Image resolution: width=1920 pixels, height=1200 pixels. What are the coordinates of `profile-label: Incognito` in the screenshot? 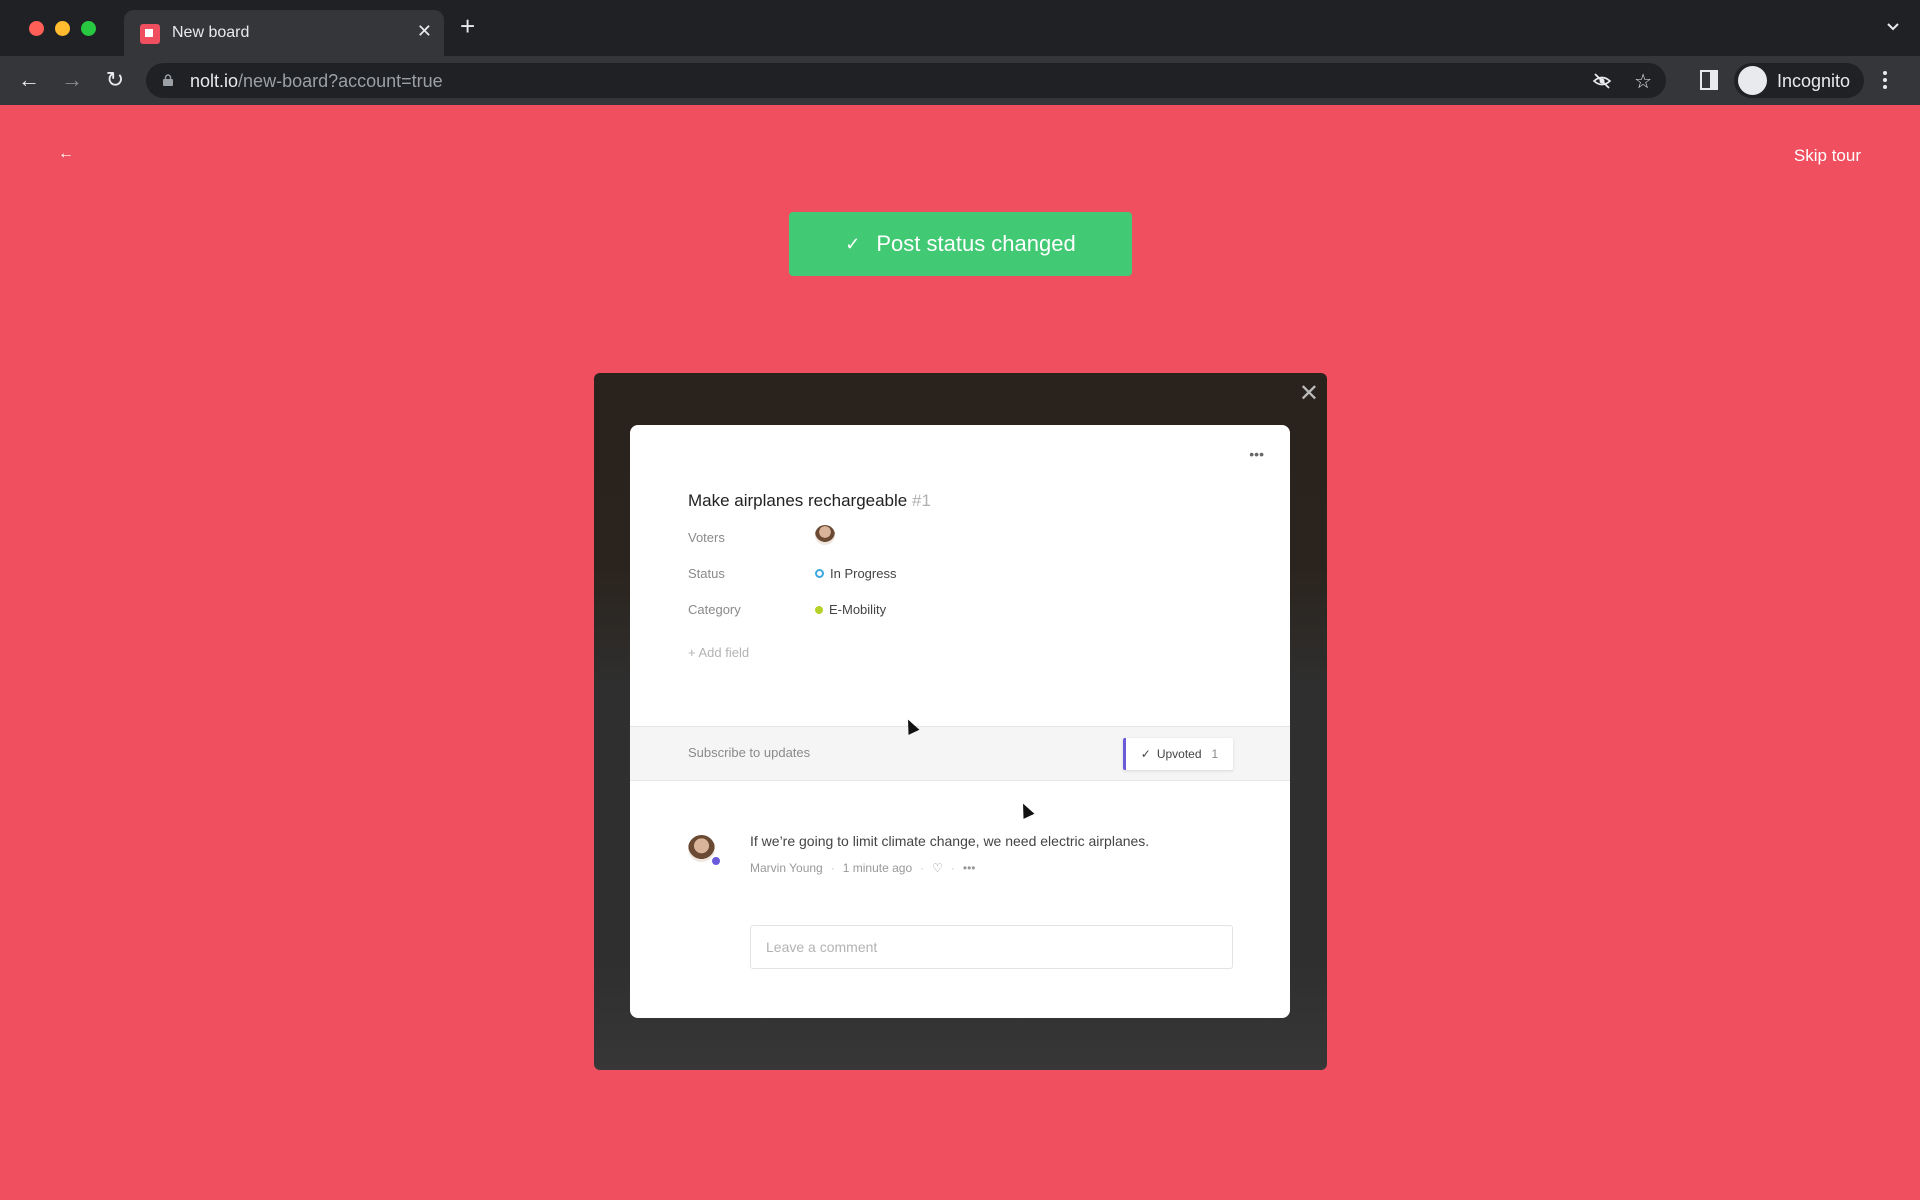 It's located at (1814, 81).